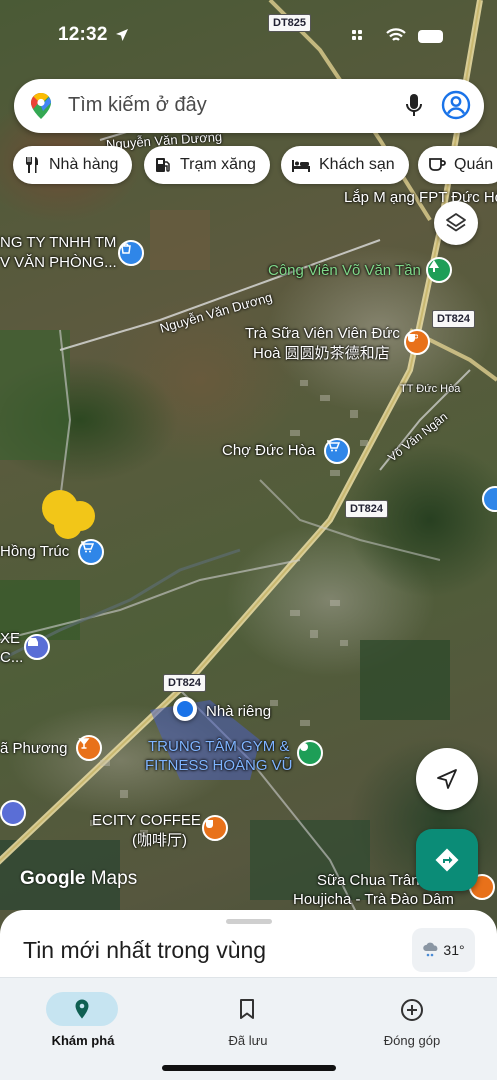  I want to click on chip-cafes: Quán, so click(457, 165).